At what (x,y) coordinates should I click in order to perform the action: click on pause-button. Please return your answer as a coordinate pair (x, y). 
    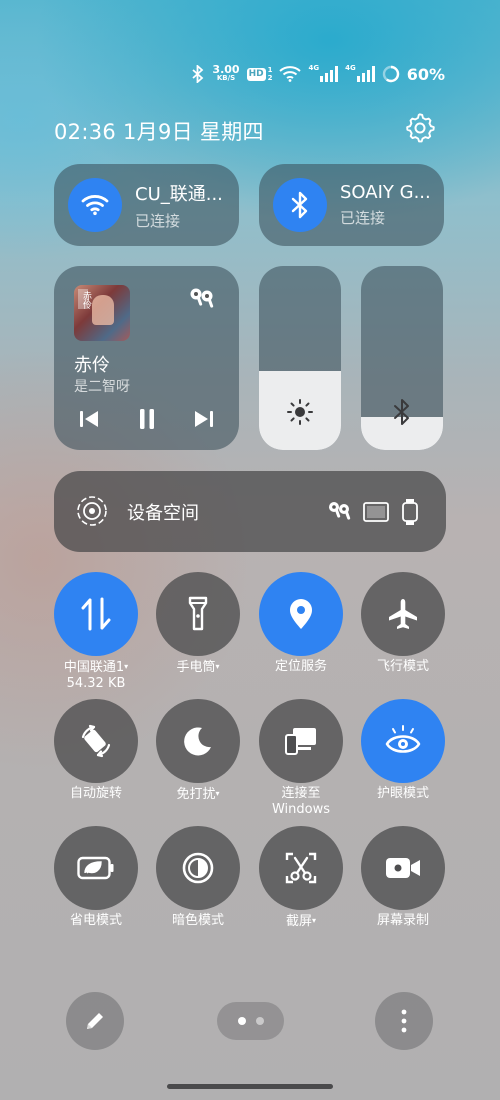
    Looking at the image, I should click on (147, 419).